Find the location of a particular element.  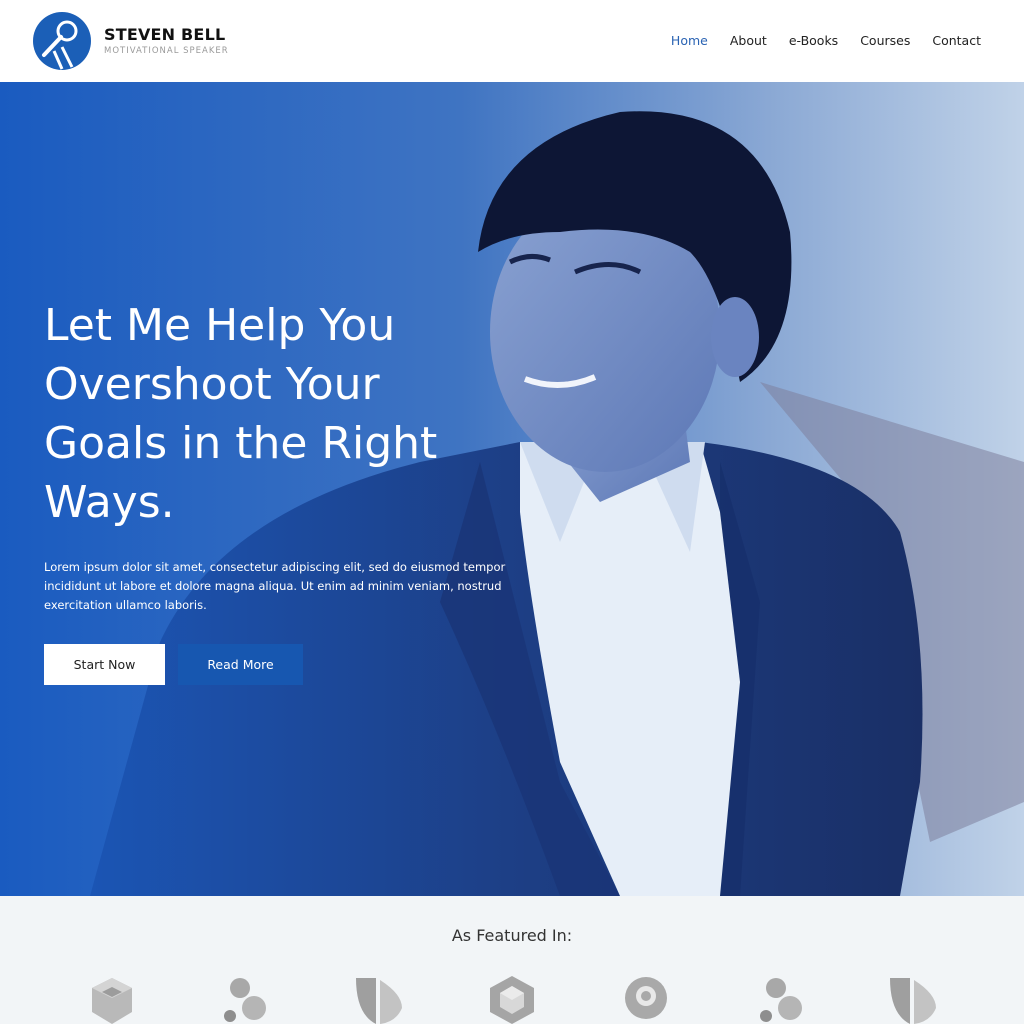

hexagon-cube-logo-icon is located at coordinates (512, 1000).